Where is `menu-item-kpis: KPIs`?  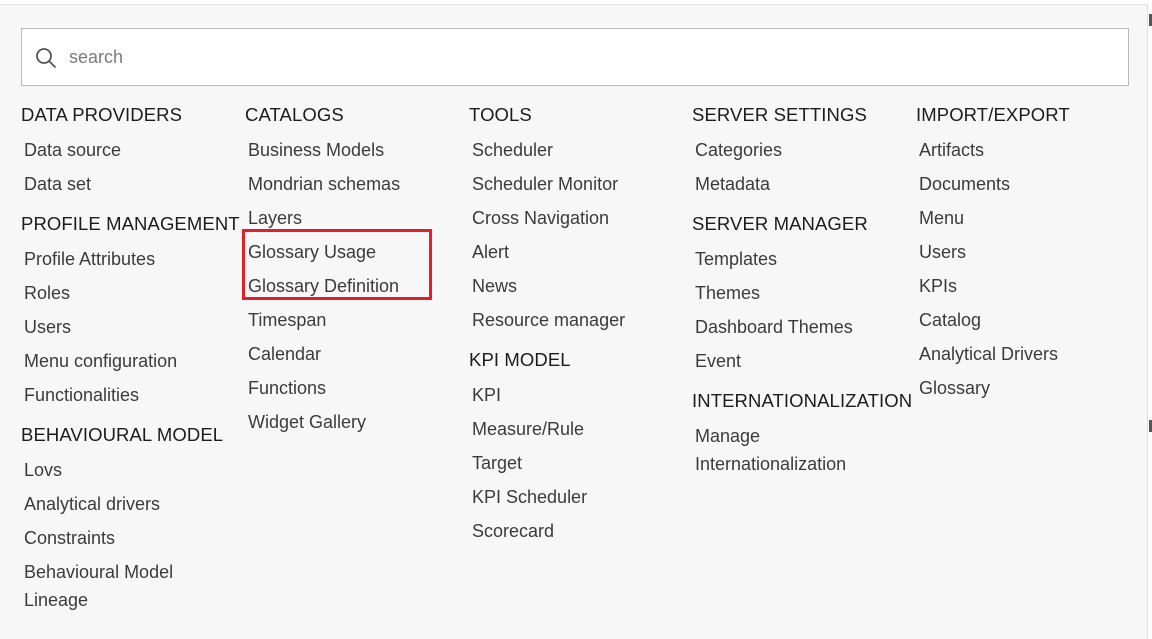
menu-item-kpis: KPIs is located at coordinates (1027, 287).